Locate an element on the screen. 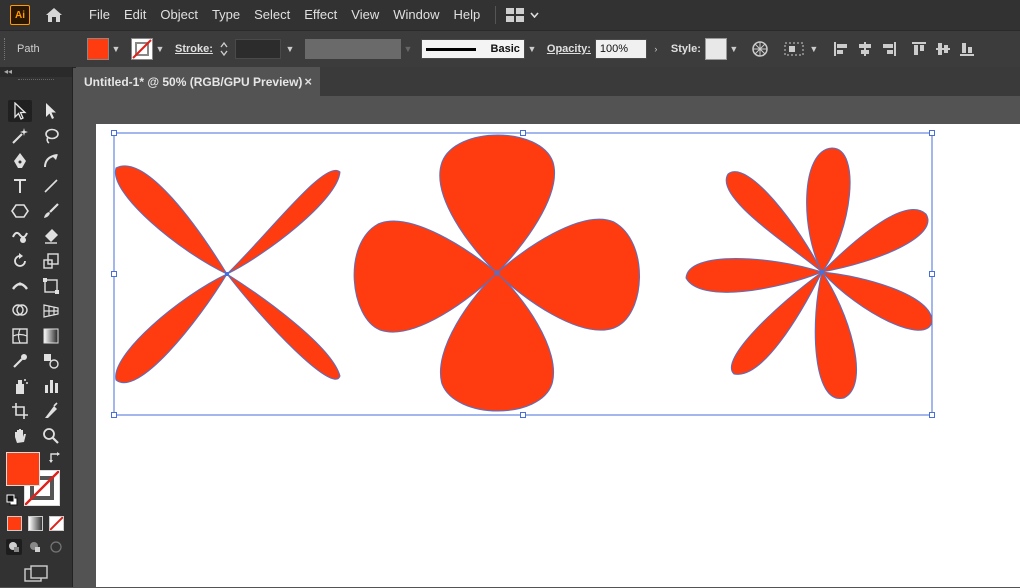 The width and height of the screenshot is (1020, 588). seven-petal-center-point is located at coordinates (822, 272).